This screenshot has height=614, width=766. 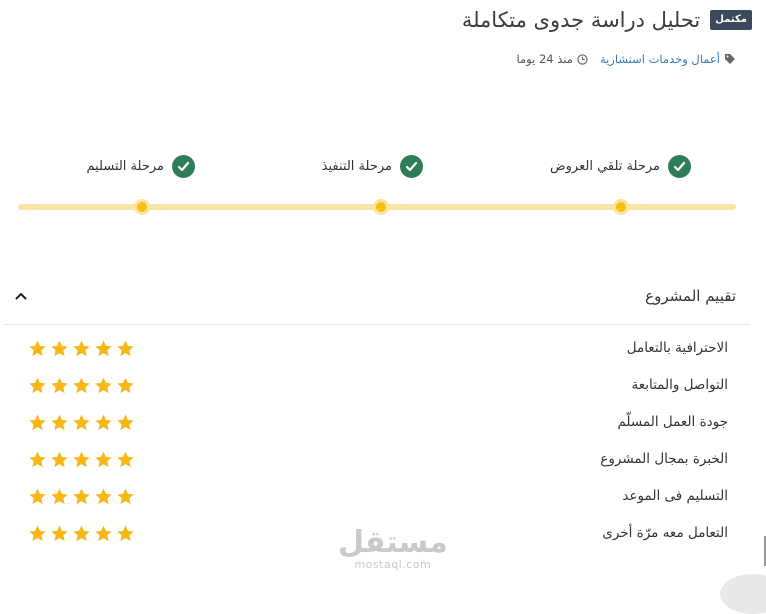 I want to click on rating-row: الخبرة بمجال المشروع, so click(x=378, y=459).